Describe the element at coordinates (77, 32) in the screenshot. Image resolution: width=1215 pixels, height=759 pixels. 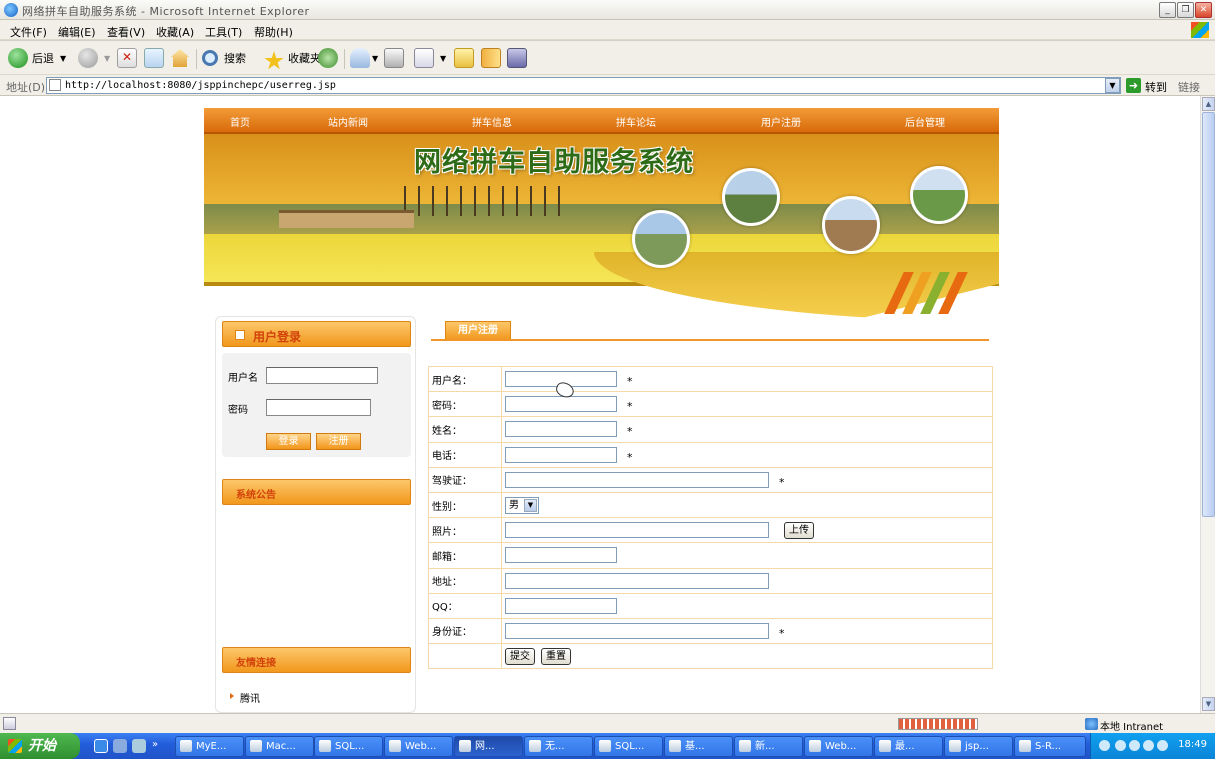
I see `menu-edit: 编辑(E)` at that location.